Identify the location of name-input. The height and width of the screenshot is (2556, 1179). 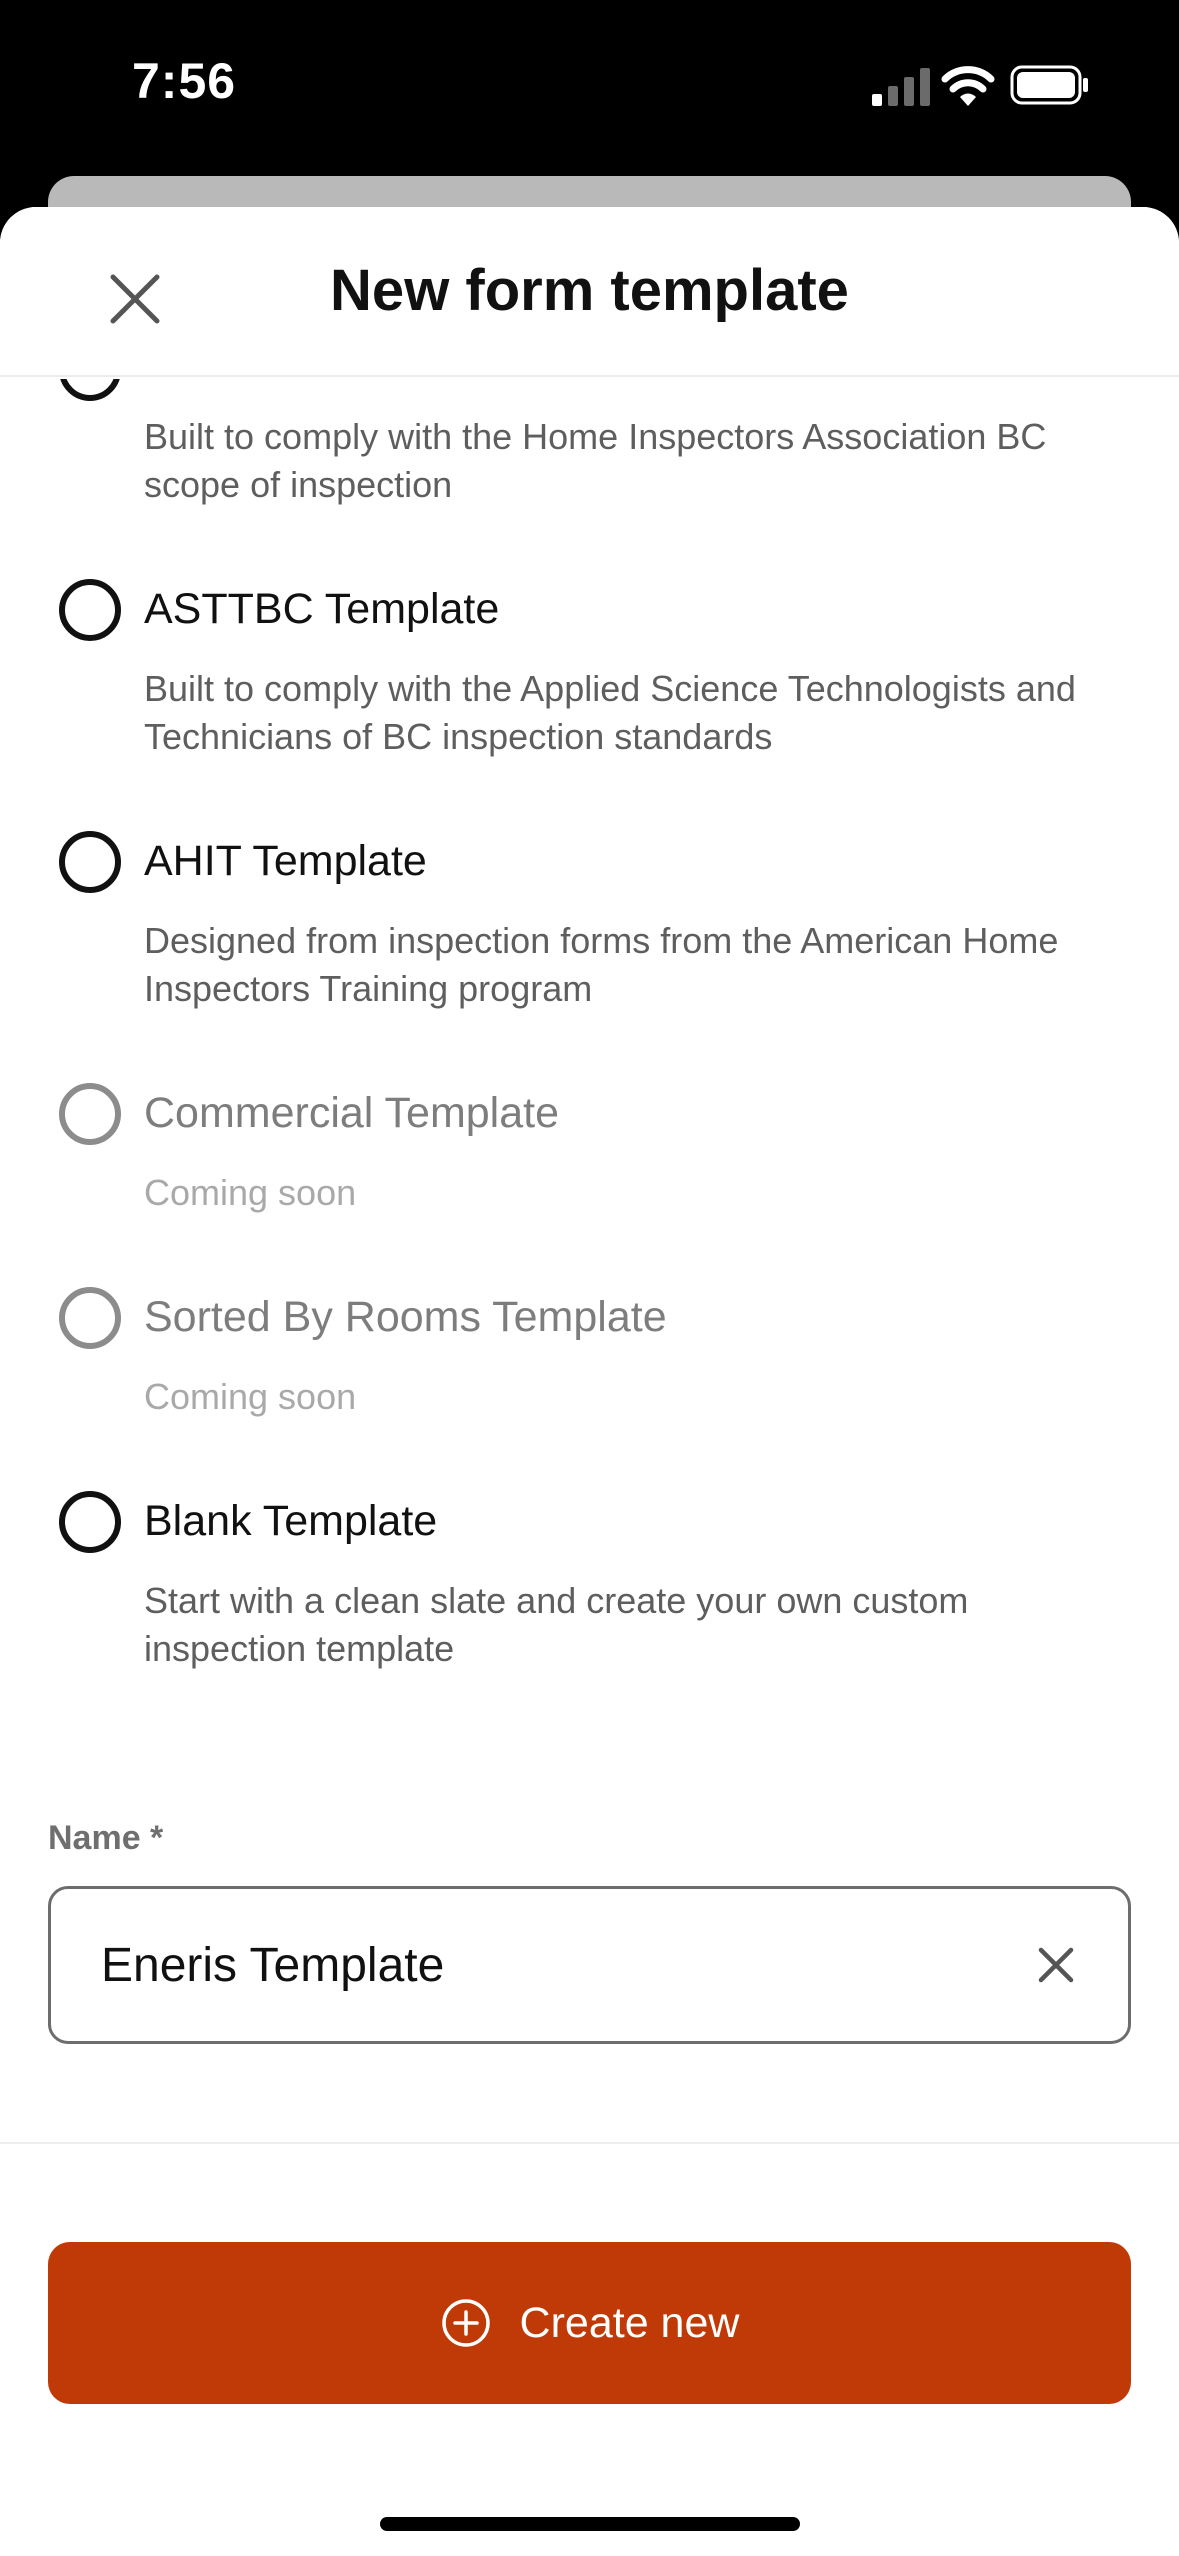
(551, 1965).